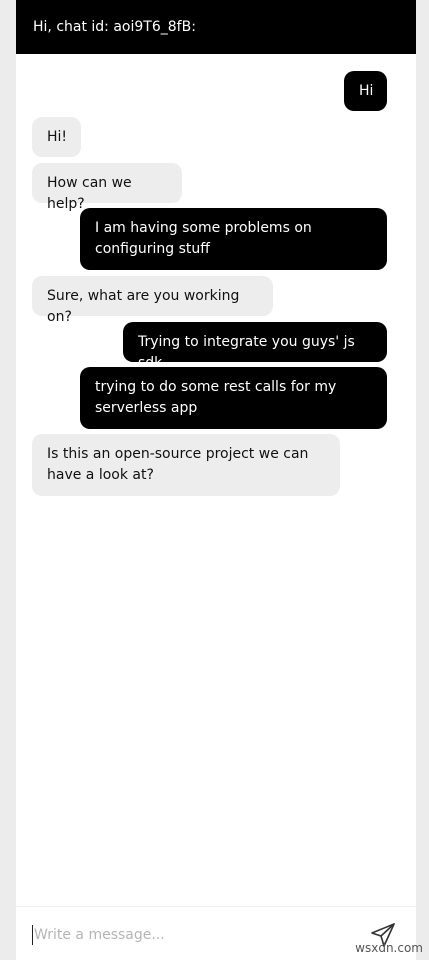 This screenshot has height=960, width=429. What do you see at coordinates (389, 948) in the screenshot?
I see `watermark: wsxdn.com` at bounding box center [389, 948].